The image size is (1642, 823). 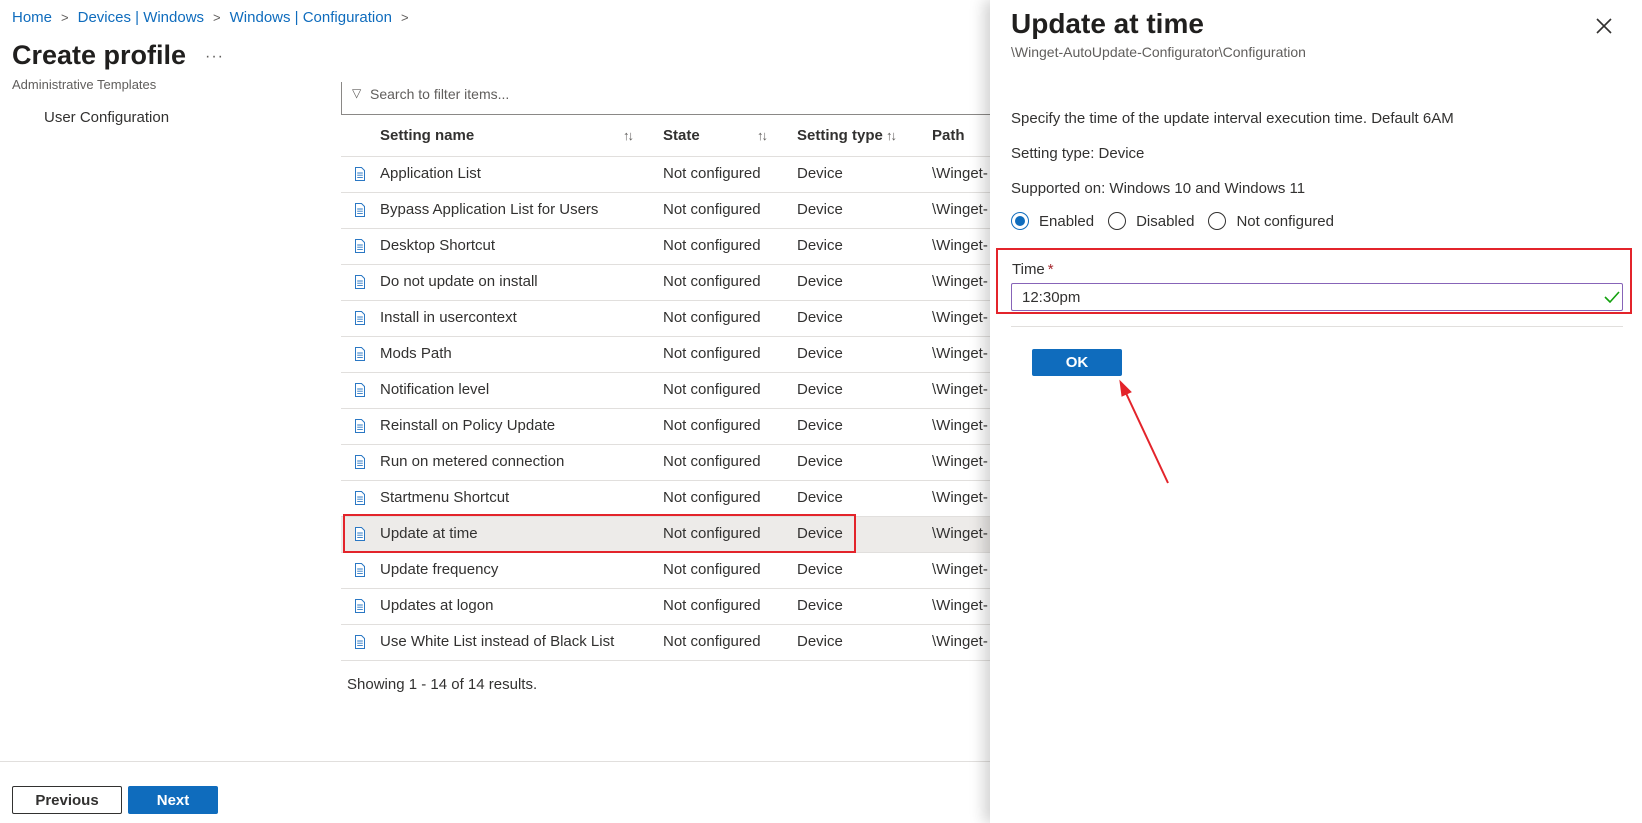 What do you see at coordinates (84, 84) in the screenshot?
I see `page-subtitle: Administrative Templates` at bounding box center [84, 84].